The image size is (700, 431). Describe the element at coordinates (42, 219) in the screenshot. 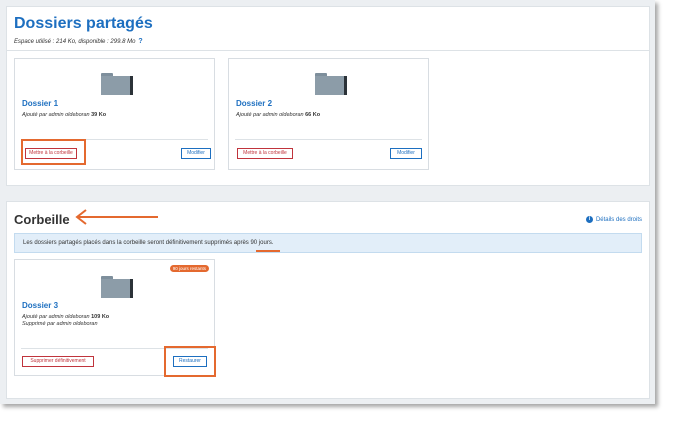

I see `trash-title: Corbeille` at that location.